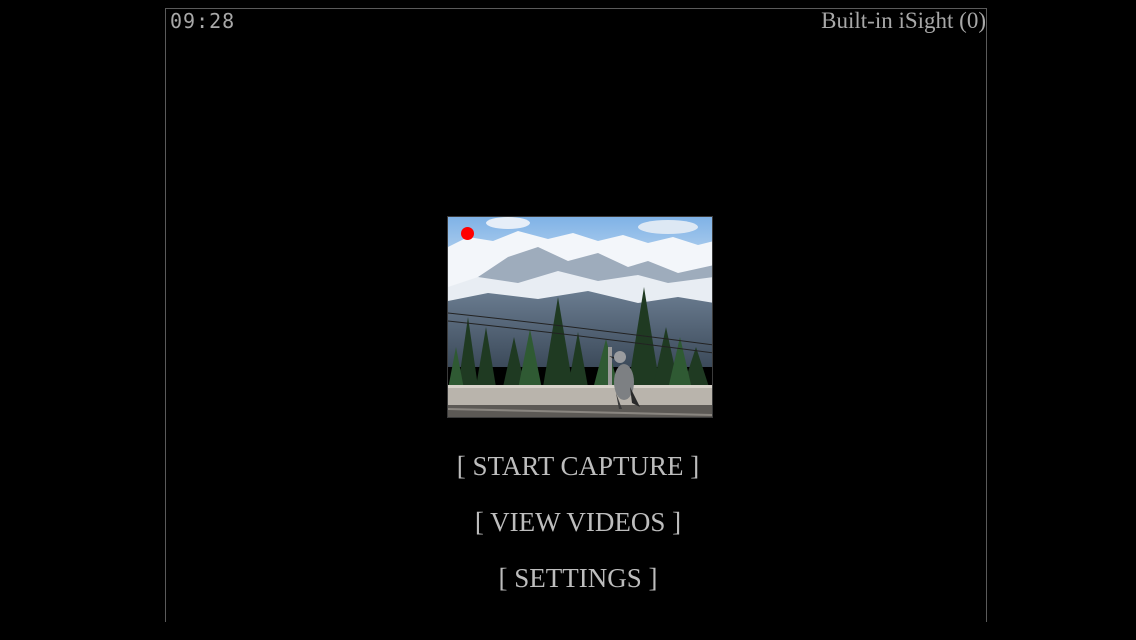 The width and height of the screenshot is (1136, 640). Describe the element at coordinates (903, 21) in the screenshot. I see `camera-source-label: Built-in iSight (0)` at that location.